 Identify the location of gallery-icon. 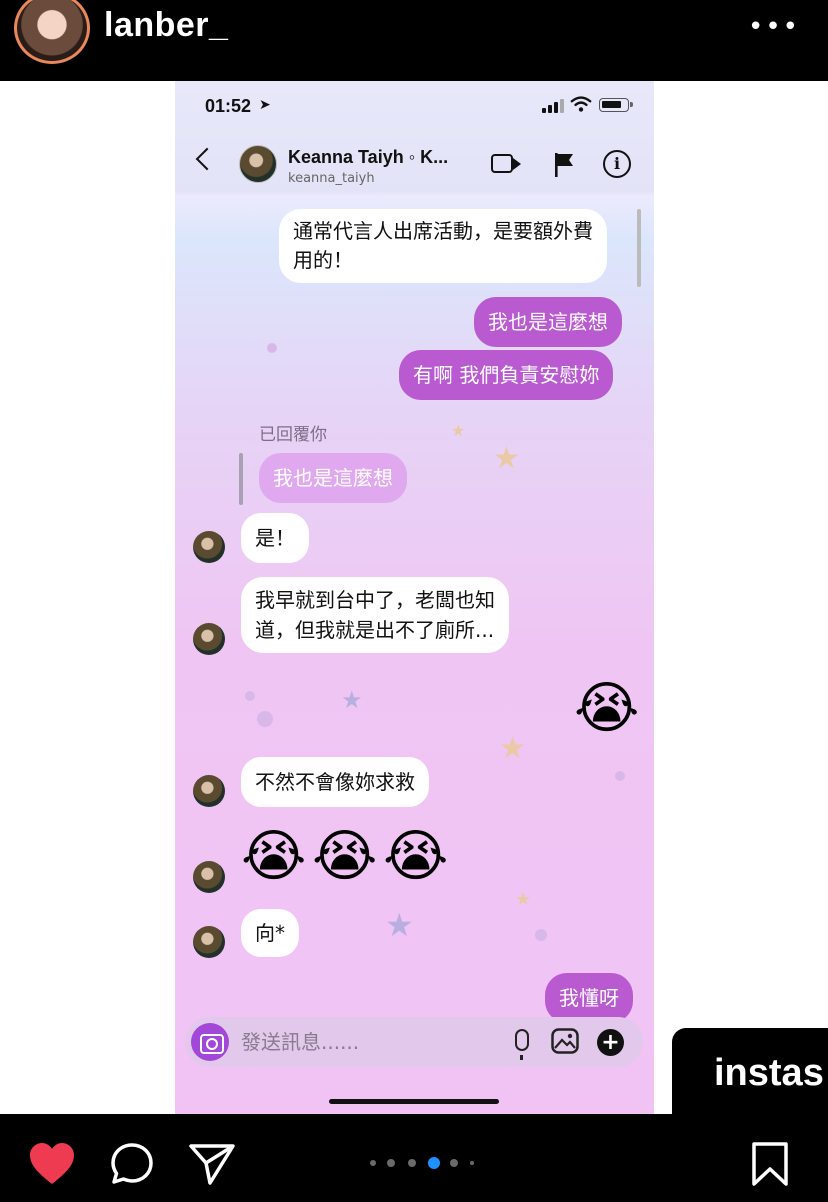
(565, 1041).